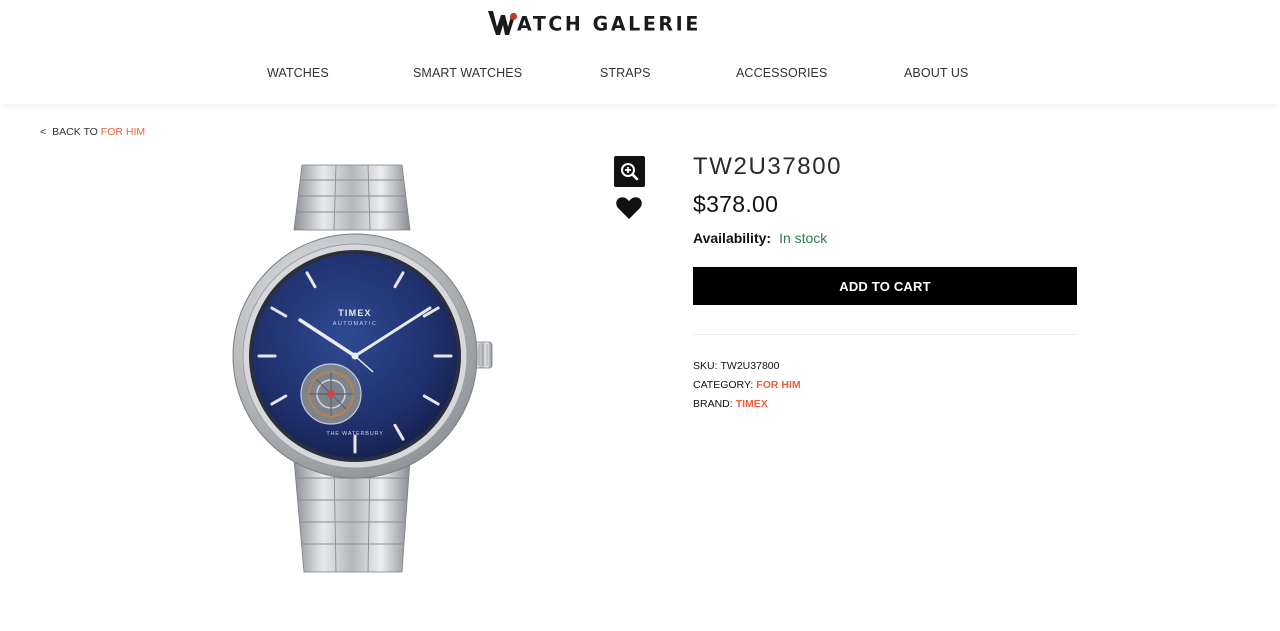 The image size is (1280, 631). Describe the element at coordinates (467, 73) in the screenshot. I see `nav-smart-watches: SMART WATCHES` at that location.